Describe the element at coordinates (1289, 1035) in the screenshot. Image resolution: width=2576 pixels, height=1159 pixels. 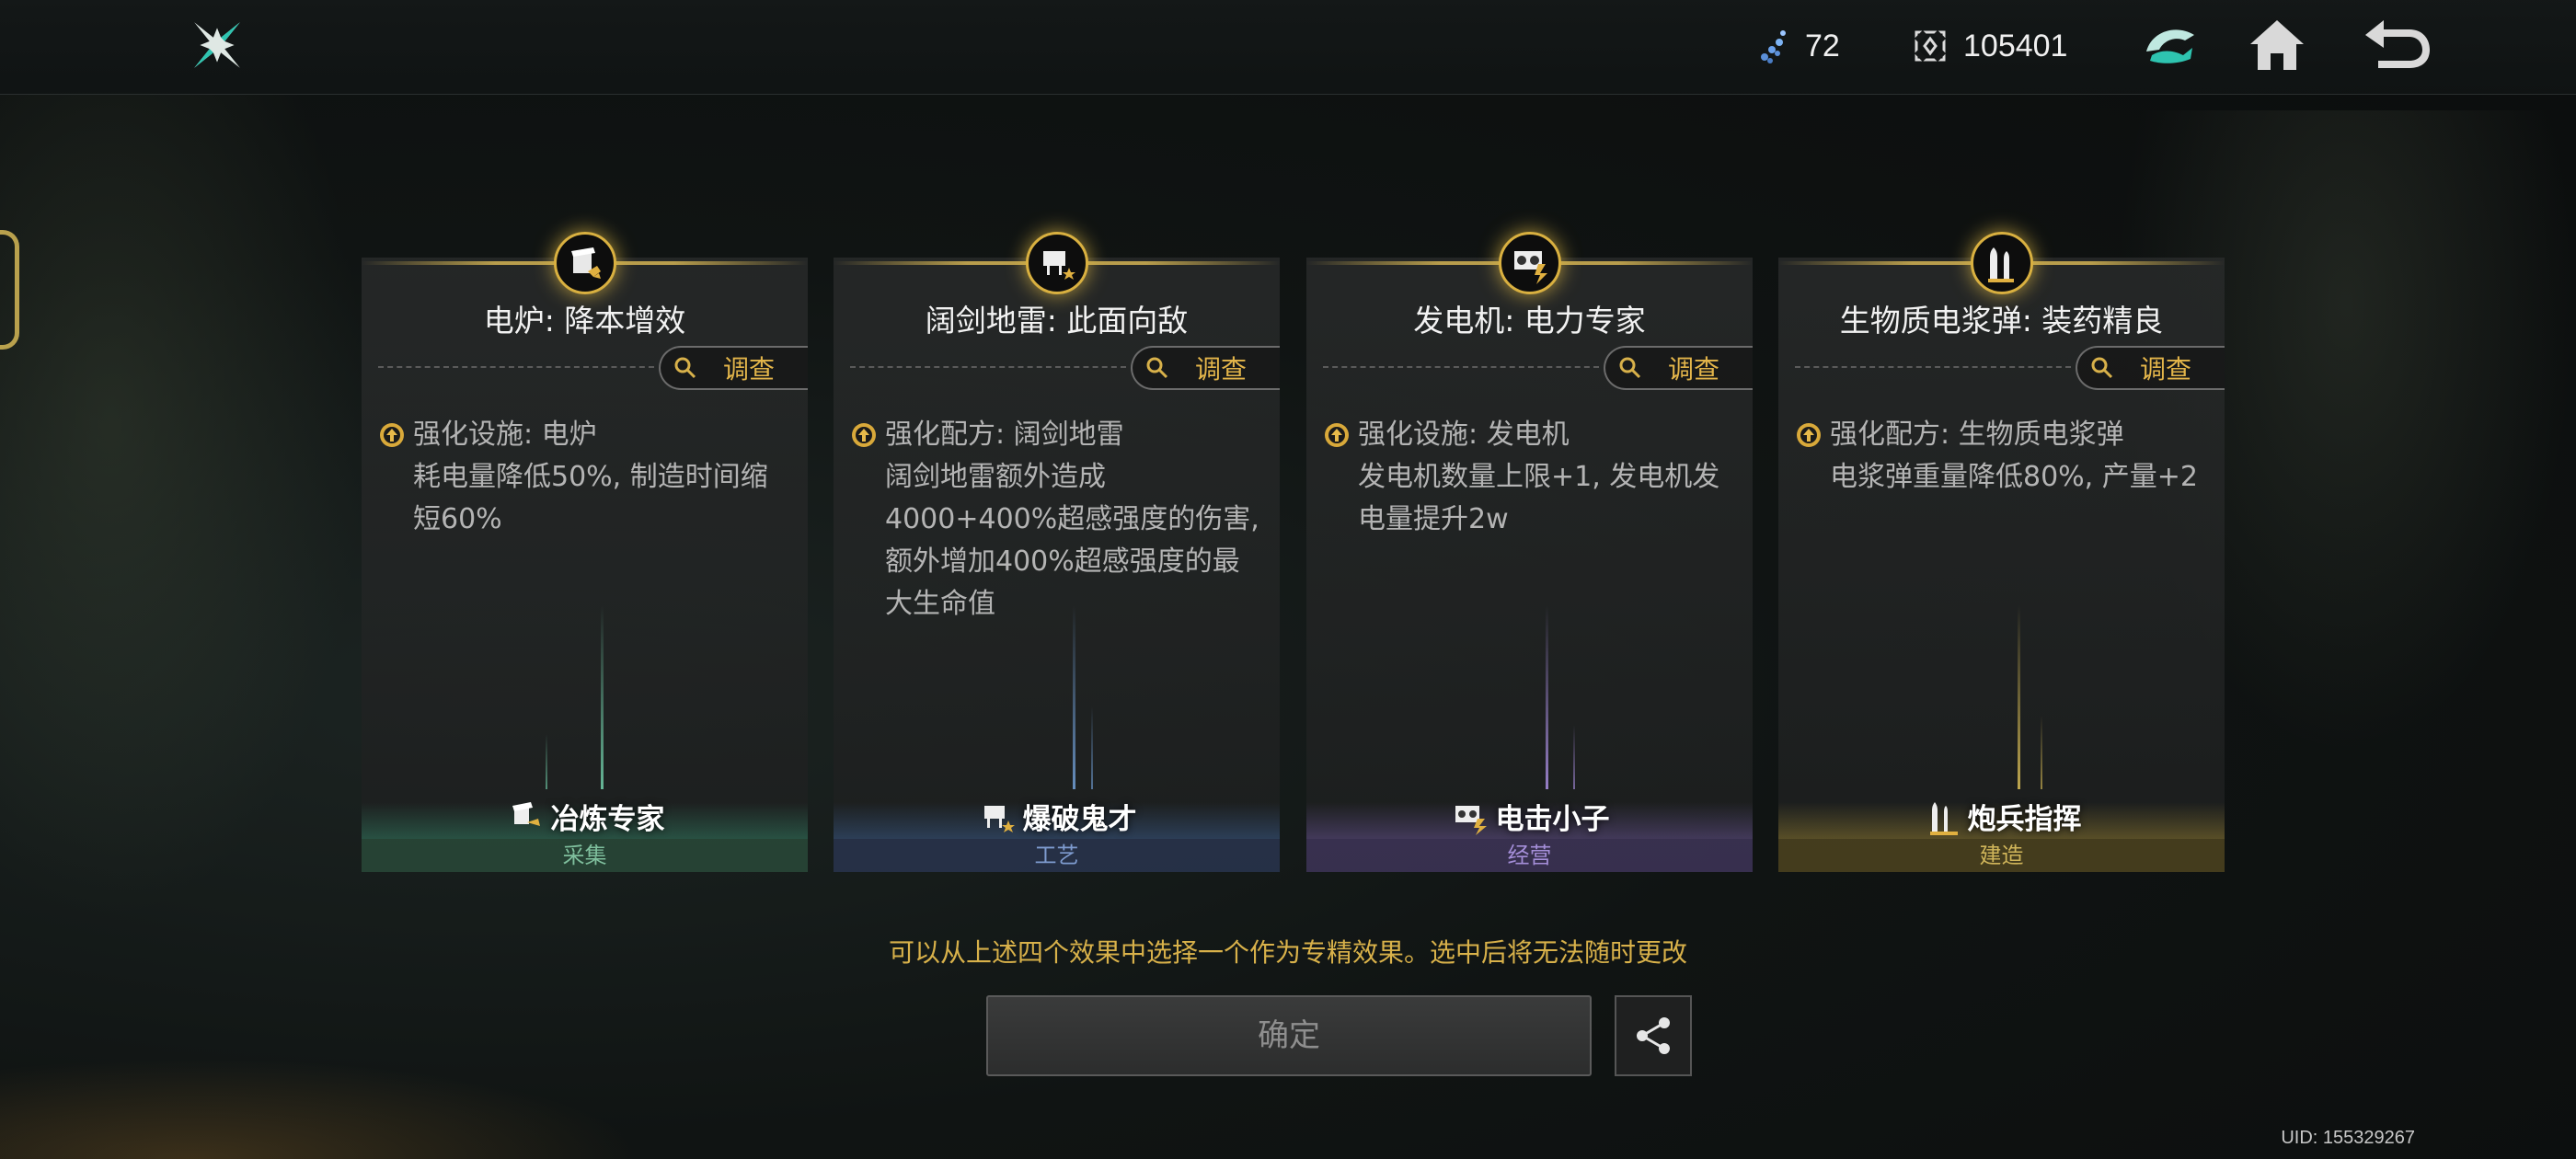
I see `confirm-button: 确定` at that location.